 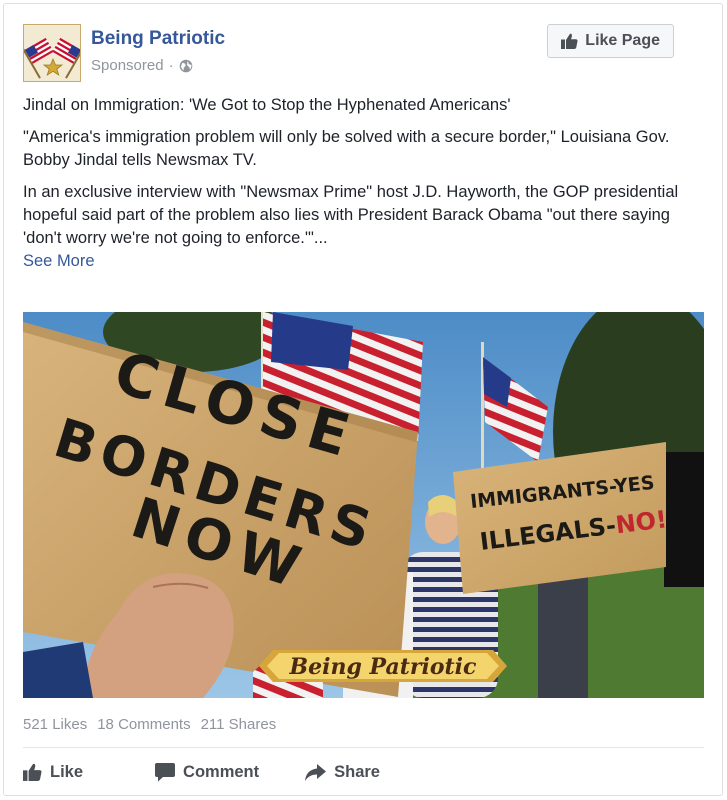 I want to click on comment-button: Comment, so click(x=217, y=772).